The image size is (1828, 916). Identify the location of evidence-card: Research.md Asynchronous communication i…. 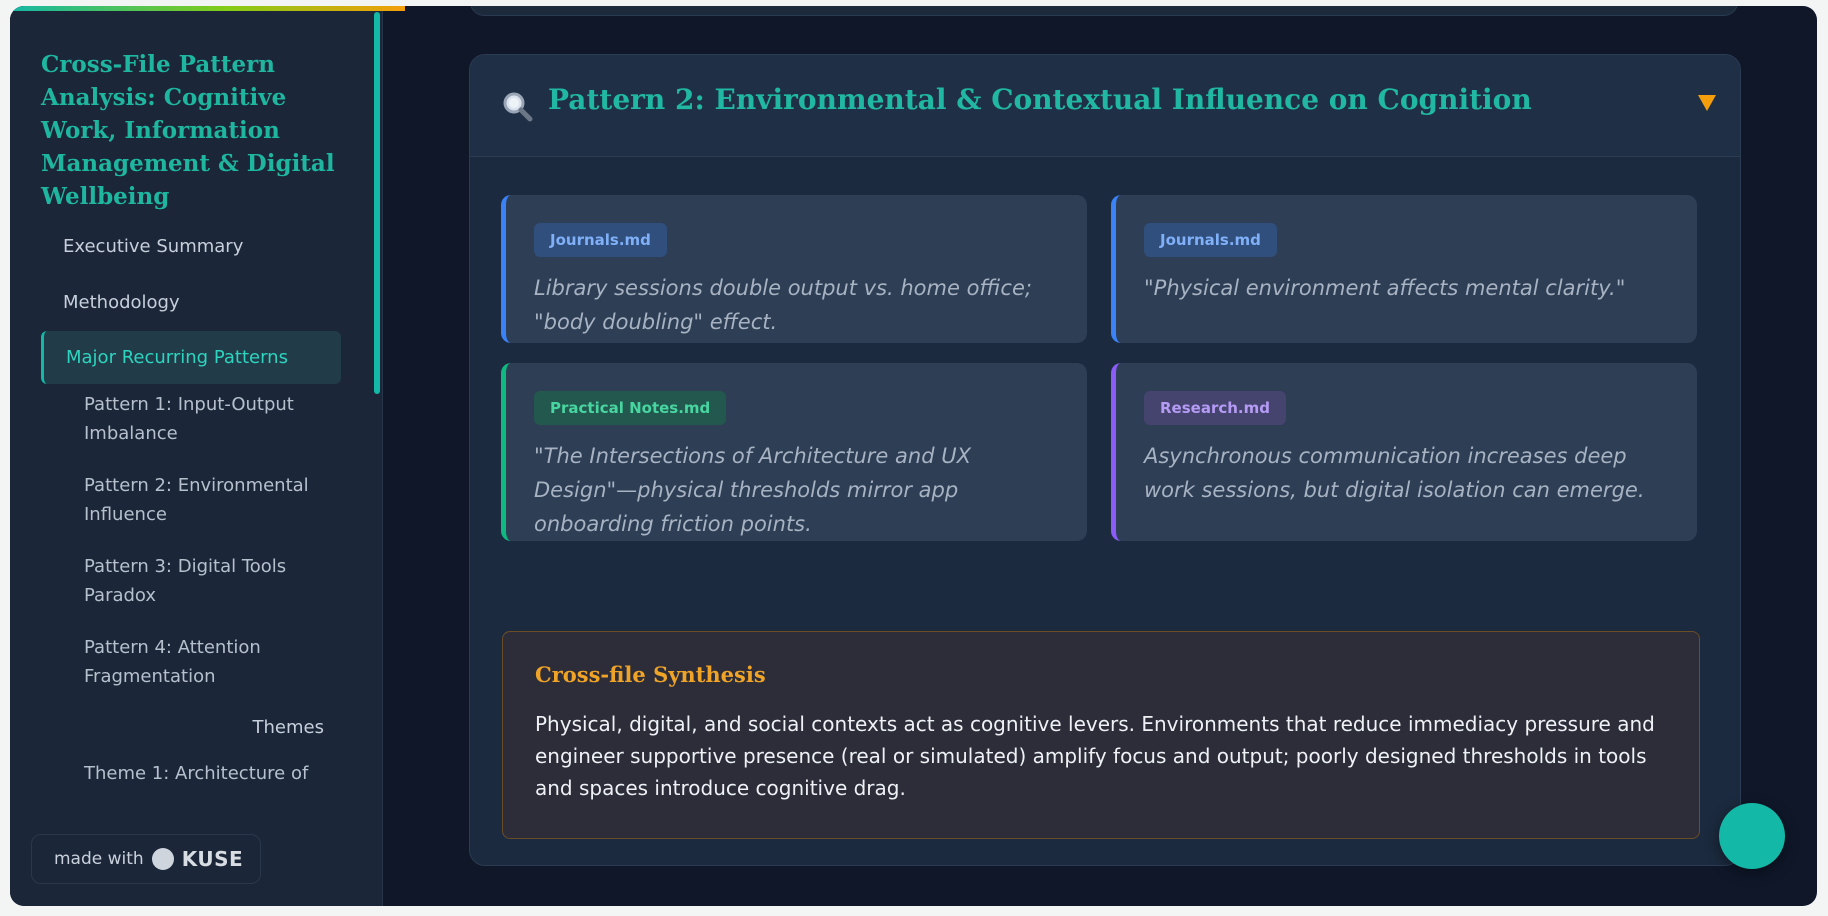
(1404, 452).